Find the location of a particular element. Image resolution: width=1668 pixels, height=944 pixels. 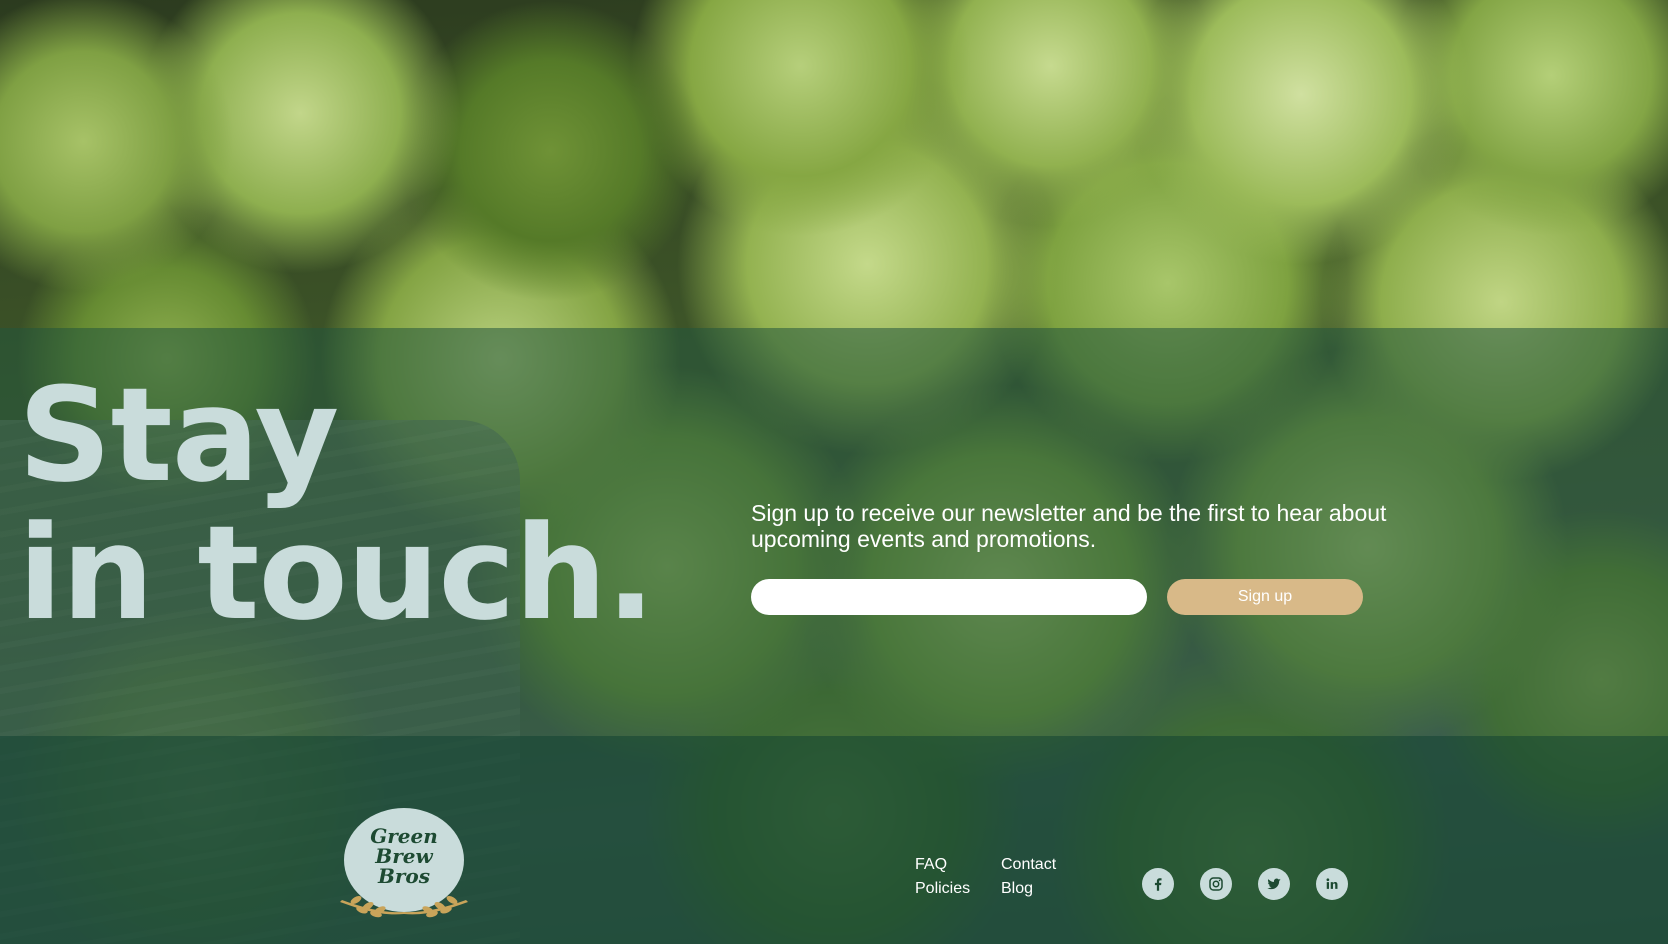

page-headline: Stay in touch. is located at coordinates (336, 504).